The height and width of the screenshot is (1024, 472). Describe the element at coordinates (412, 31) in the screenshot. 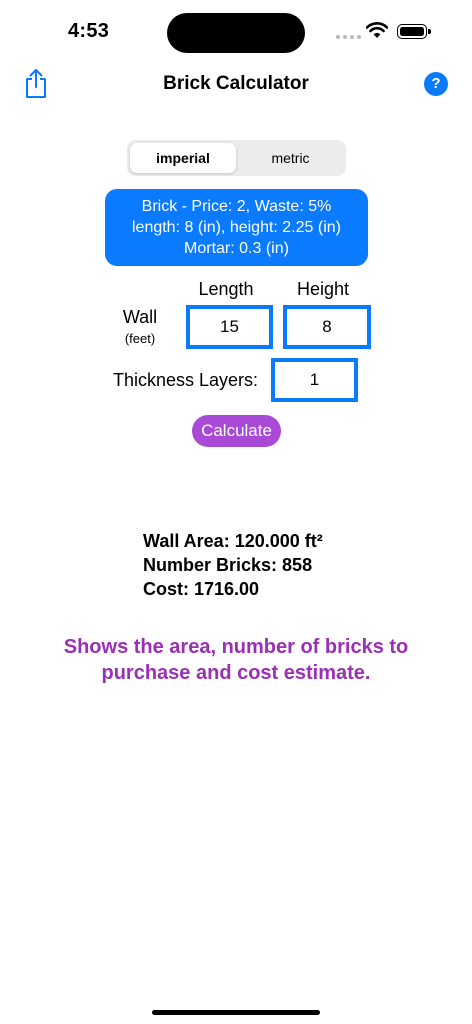

I see `battery-icon` at that location.